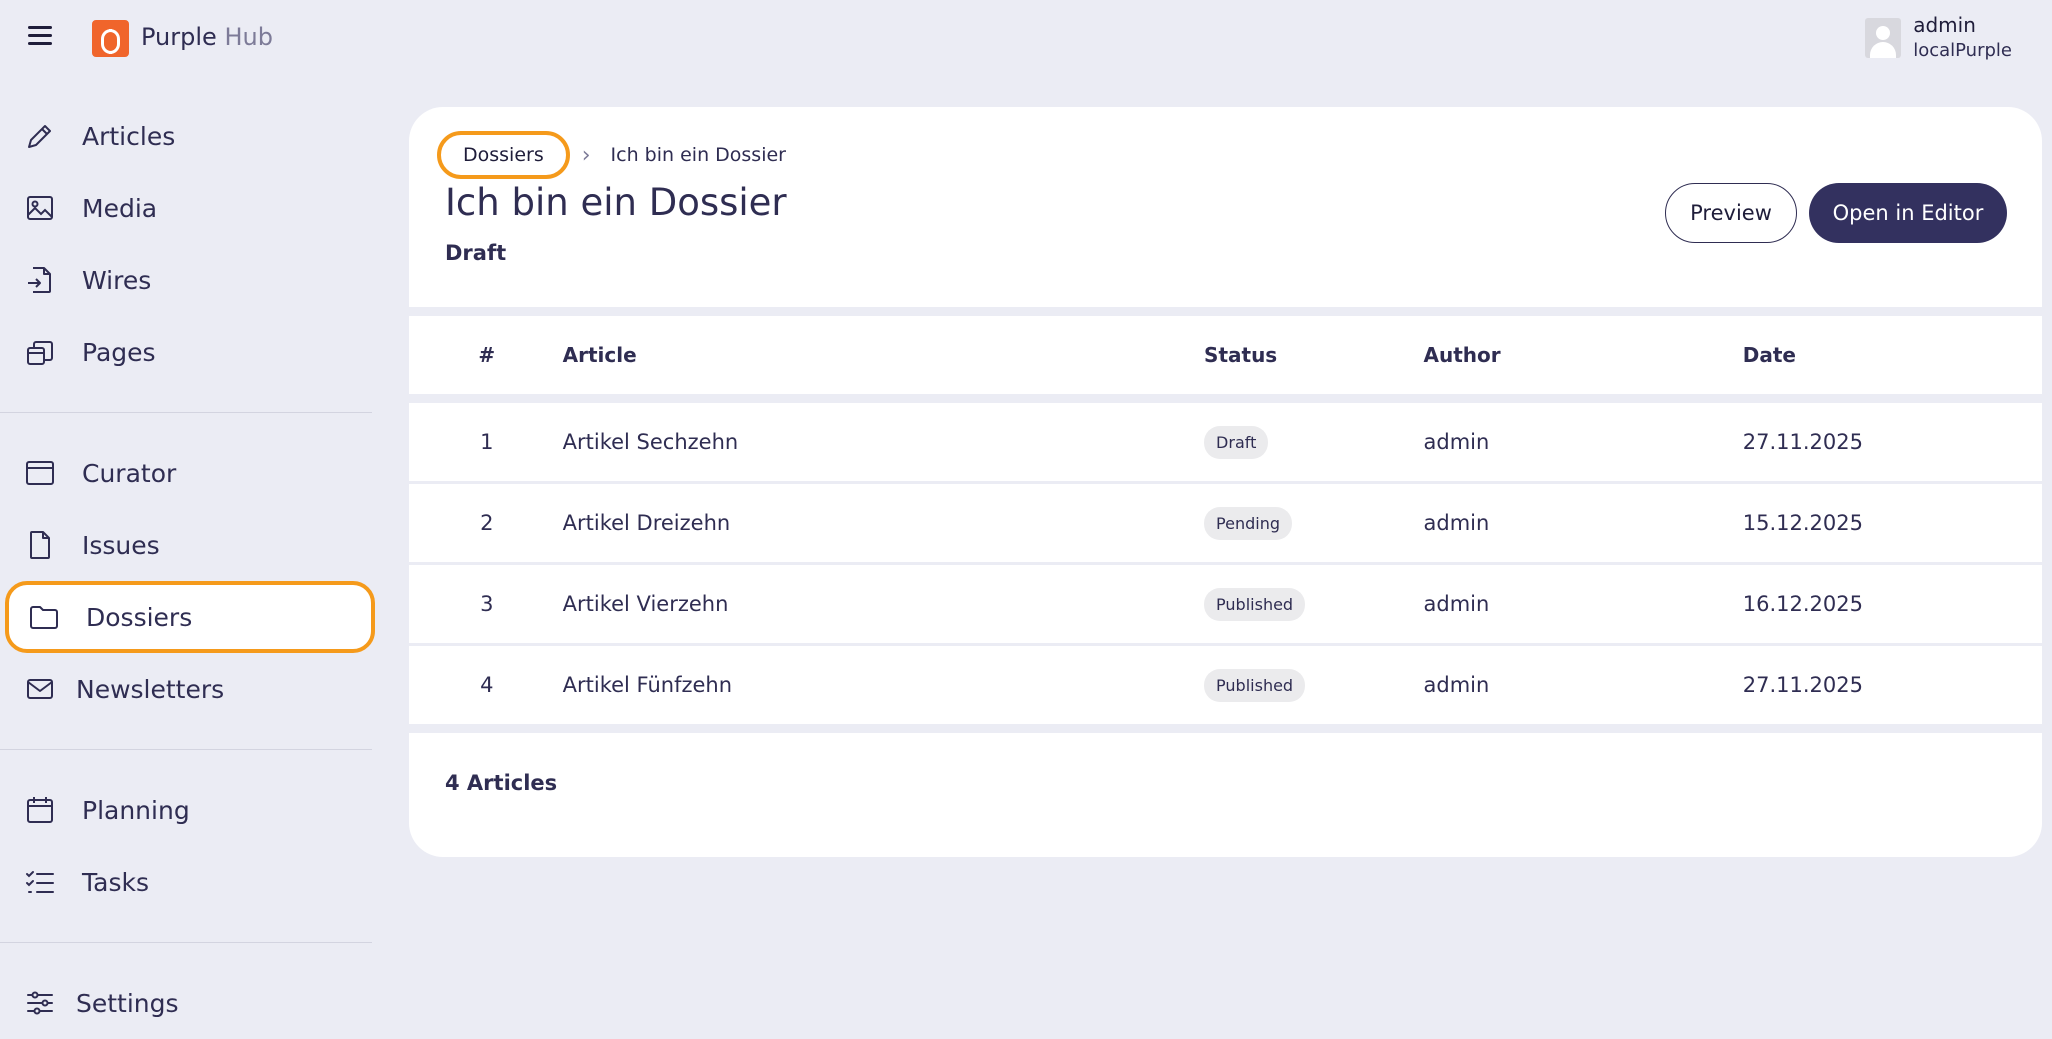 The height and width of the screenshot is (1039, 2052). I want to click on row-article: Artikel Fünfzehn, so click(883, 685).